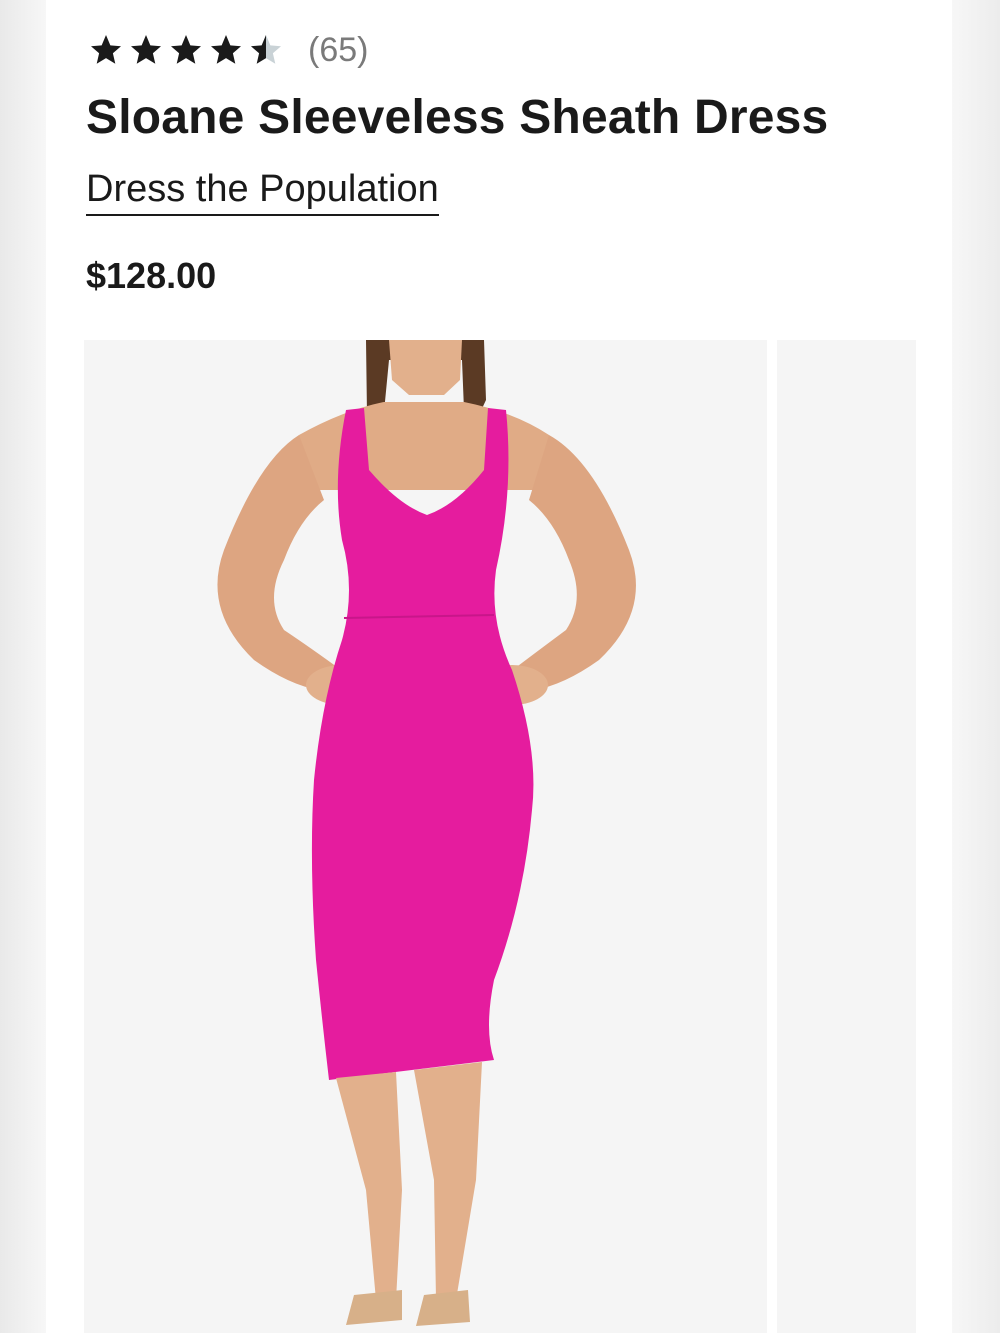 The height and width of the screenshot is (1333, 1000). What do you see at coordinates (457, 117) in the screenshot?
I see `product-title: Sloane Sleeveless Sheath Dress` at bounding box center [457, 117].